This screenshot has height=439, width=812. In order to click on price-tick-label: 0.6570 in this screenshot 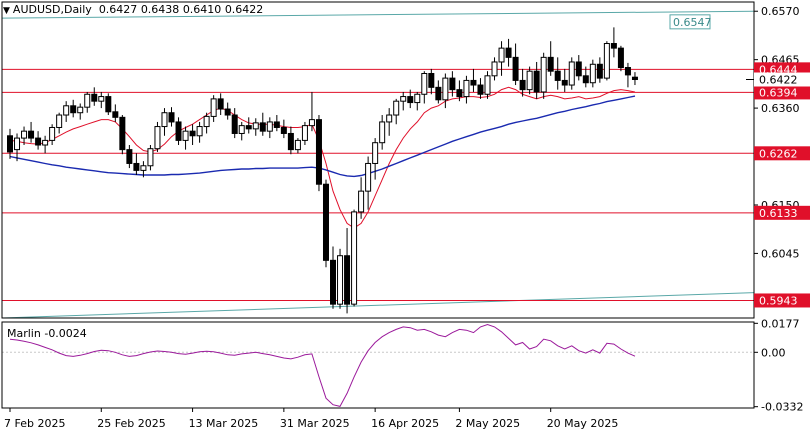, I will do `click(780, 11)`.